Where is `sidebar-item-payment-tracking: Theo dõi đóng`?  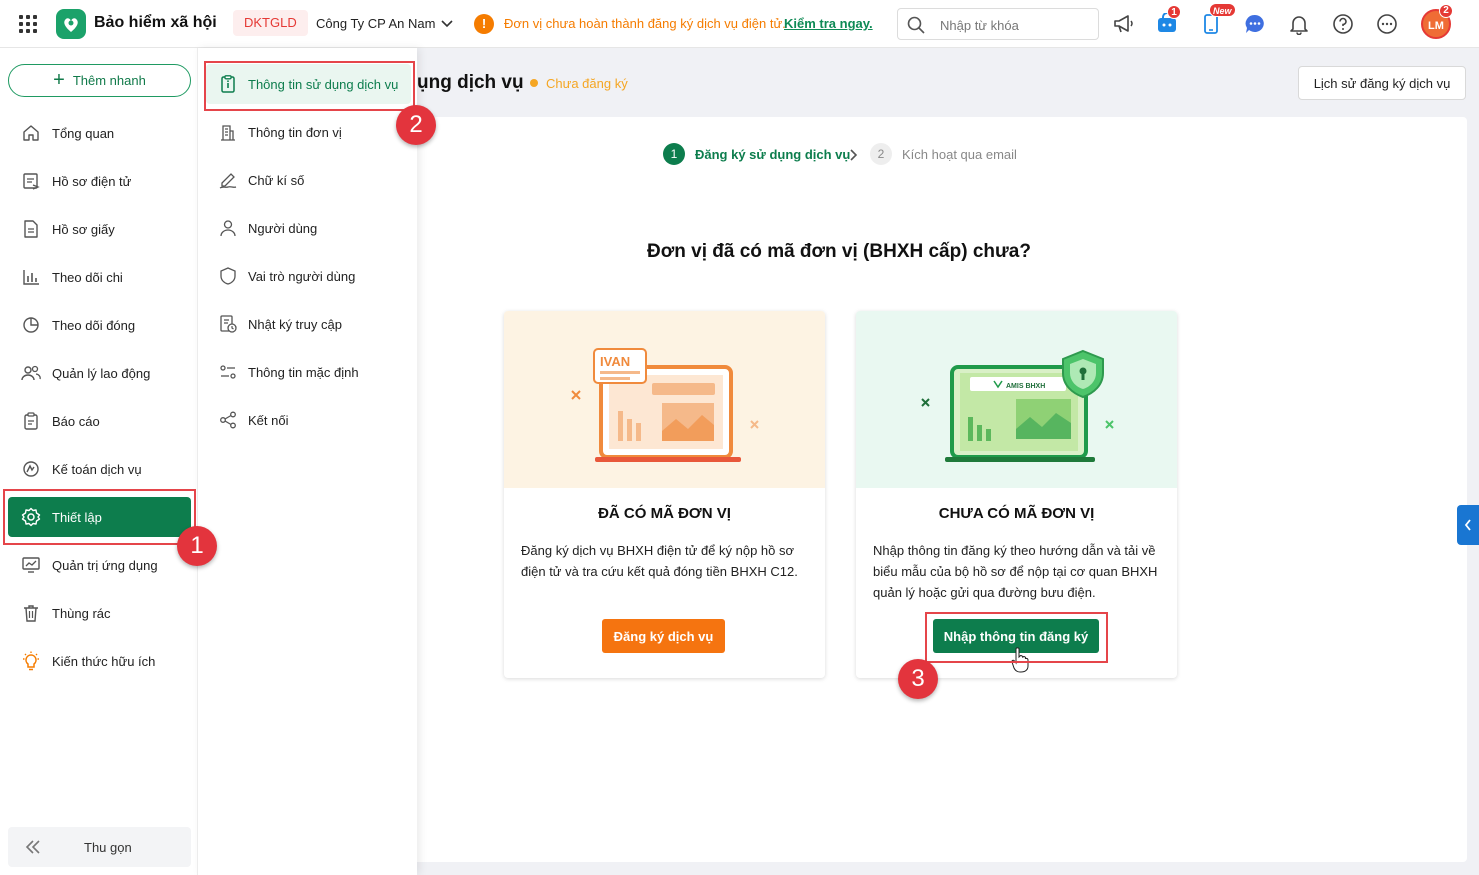 sidebar-item-payment-tracking: Theo dõi đóng is located at coordinates (99, 325).